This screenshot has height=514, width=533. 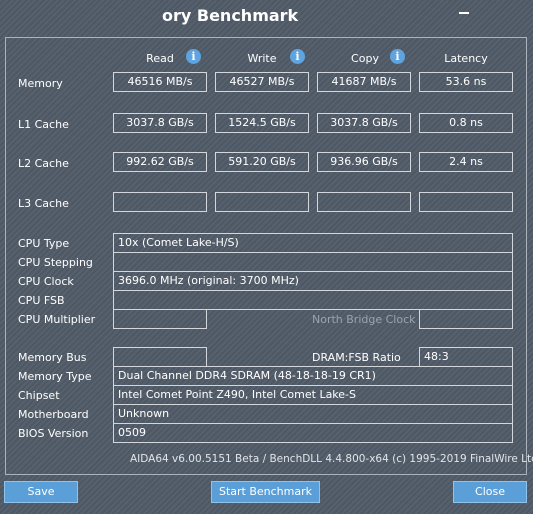 What do you see at coordinates (193, 56) in the screenshot?
I see `read-info-icon: i` at bounding box center [193, 56].